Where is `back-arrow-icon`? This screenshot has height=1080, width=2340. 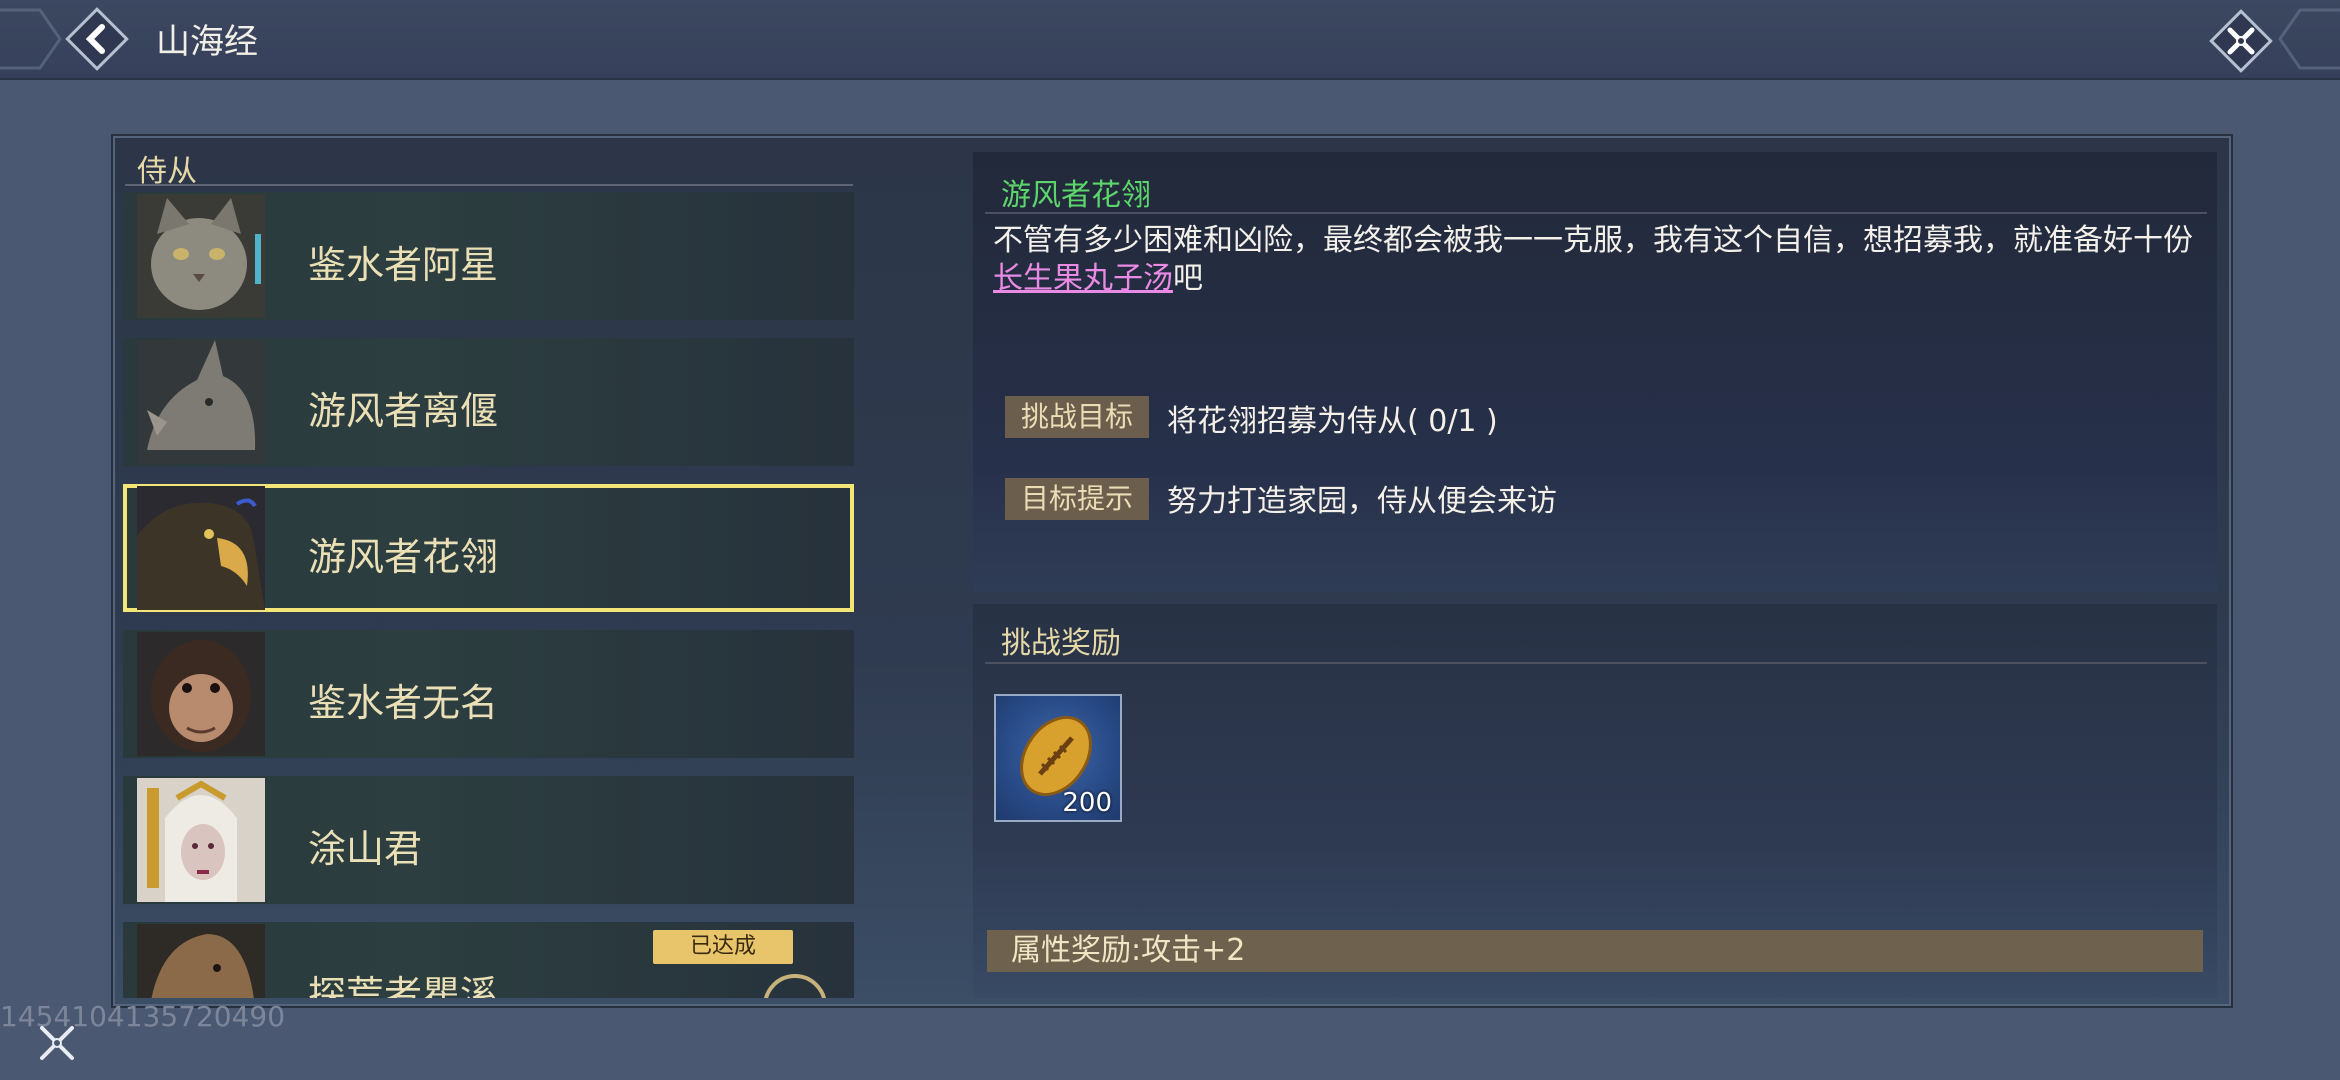
back-arrow-icon is located at coordinates (97, 39).